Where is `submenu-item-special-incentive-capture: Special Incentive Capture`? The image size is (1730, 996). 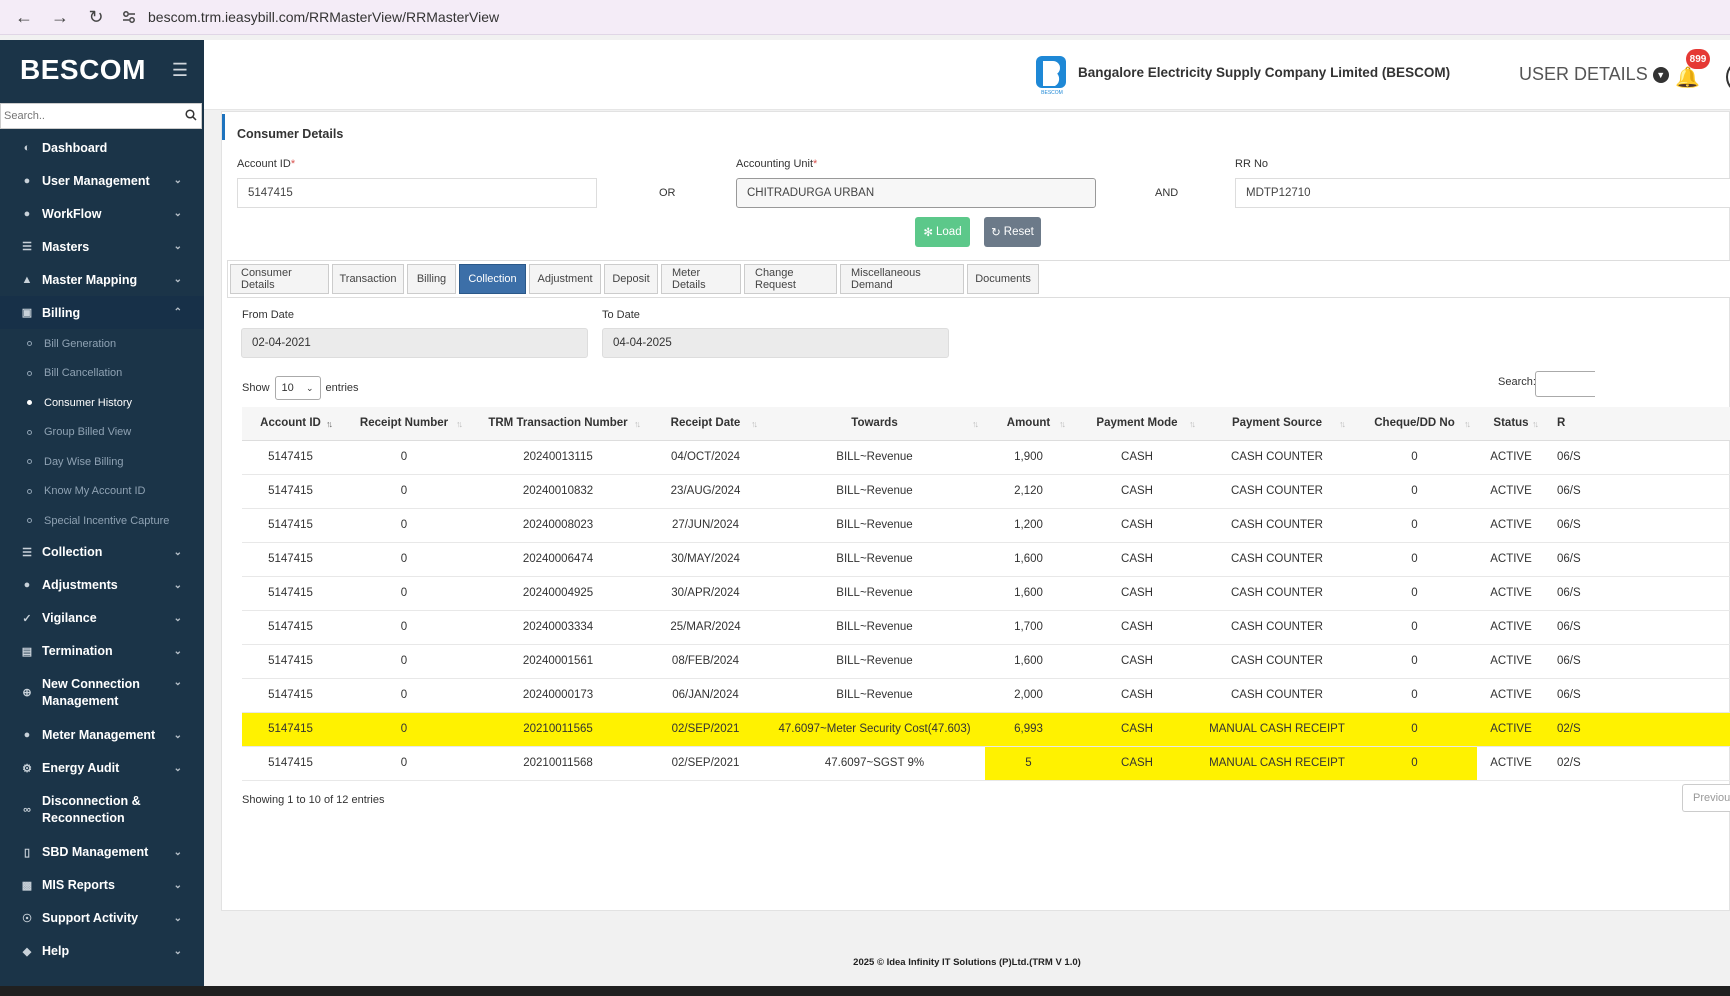 submenu-item-special-incentive-capture: Special Incentive Capture is located at coordinates (102, 521).